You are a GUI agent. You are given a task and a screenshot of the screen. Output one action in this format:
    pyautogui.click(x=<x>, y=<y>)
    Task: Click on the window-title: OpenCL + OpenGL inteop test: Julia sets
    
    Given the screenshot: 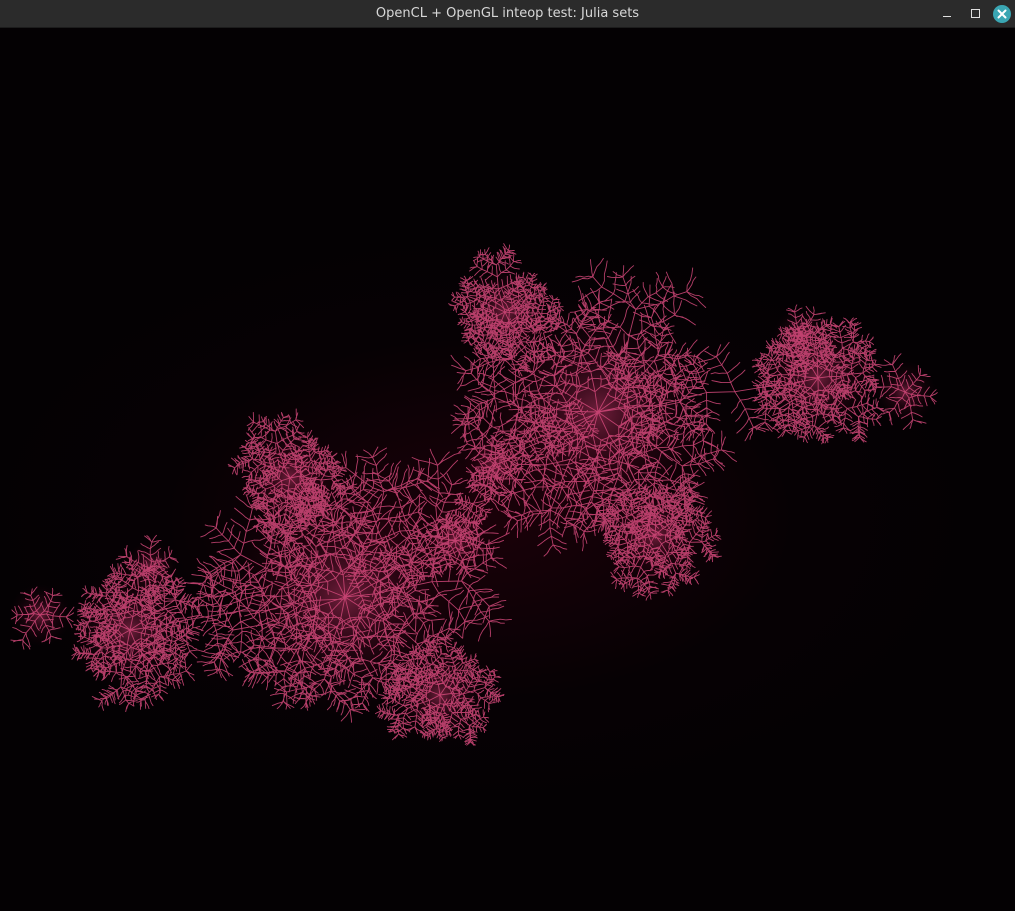 What is the action you would take?
    pyautogui.click(x=507, y=13)
    